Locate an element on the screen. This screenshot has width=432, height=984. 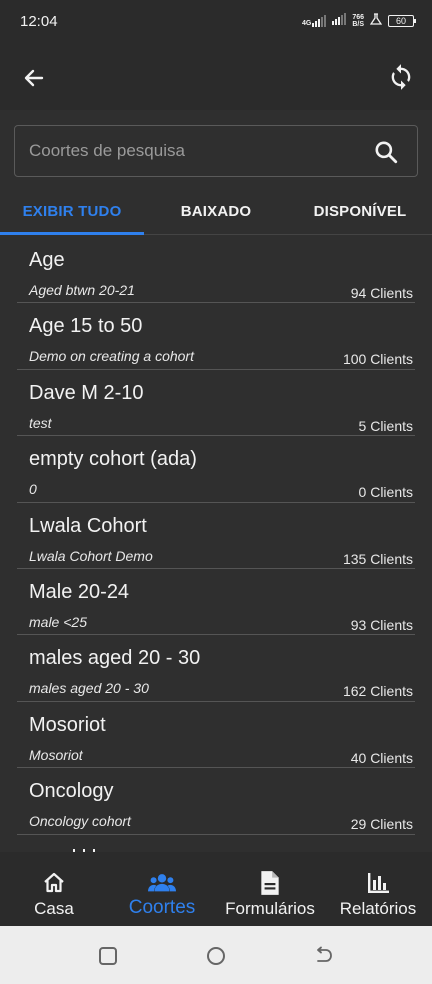
nav-item-forms: Formulários is located at coordinates (270, 889).